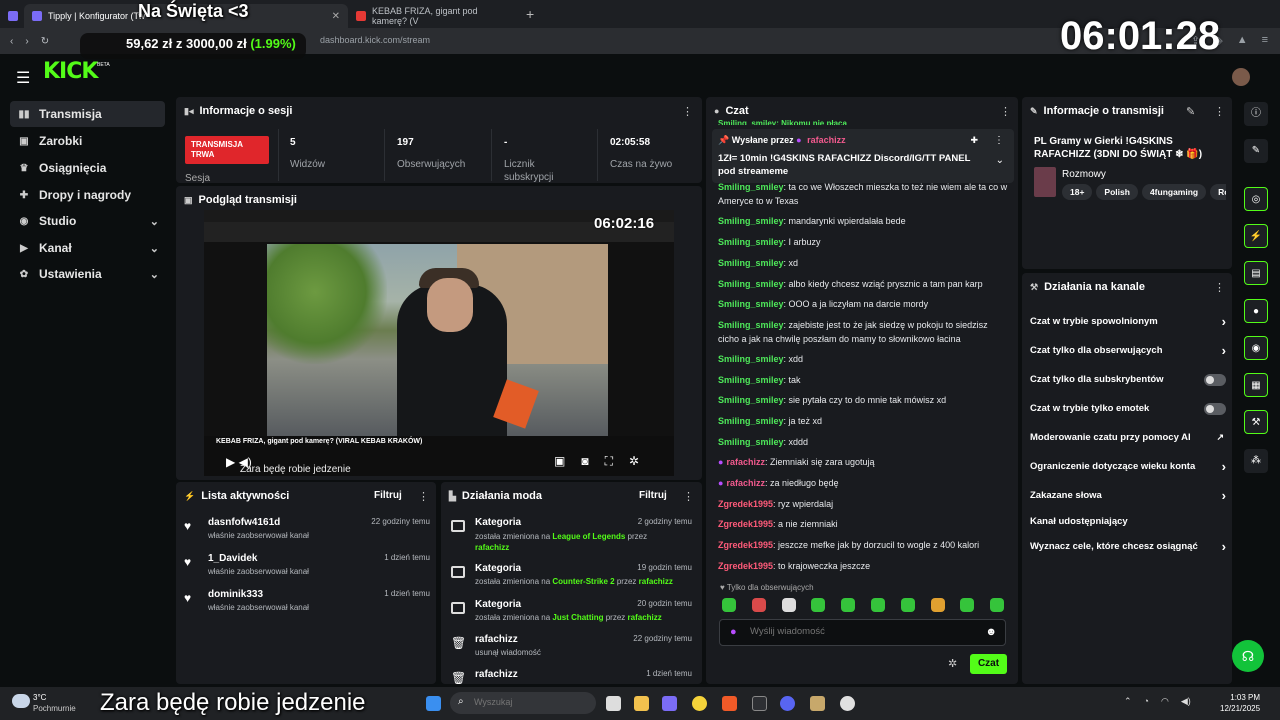 This screenshot has height=720, width=1280. I want to click on pen-icon: ✎, so click(1256, 151).